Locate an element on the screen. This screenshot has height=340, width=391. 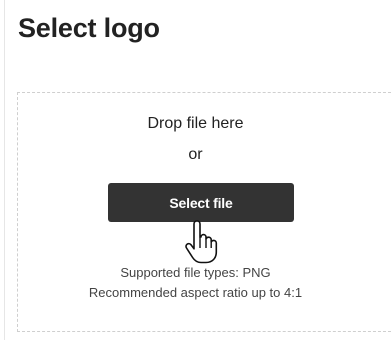
supported-file-types-text: Supported file types: PNG is located at coordinates (195, 272).